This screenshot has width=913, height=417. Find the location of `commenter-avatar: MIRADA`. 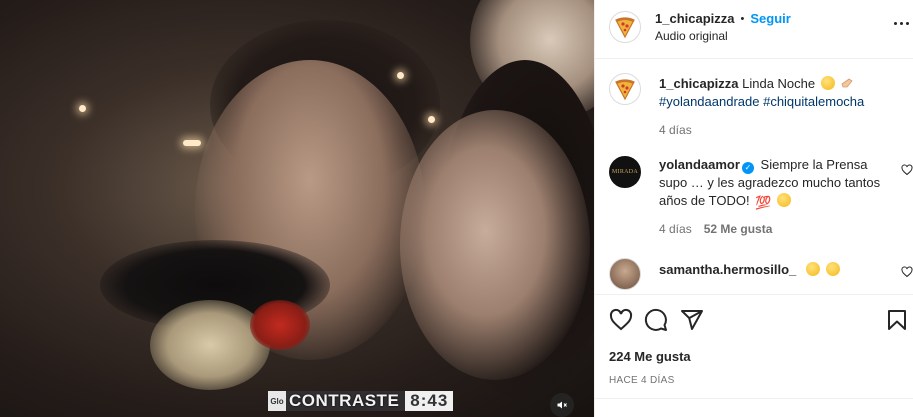

commenter-avatar: MIRADA is located at coordinates (625, 172).